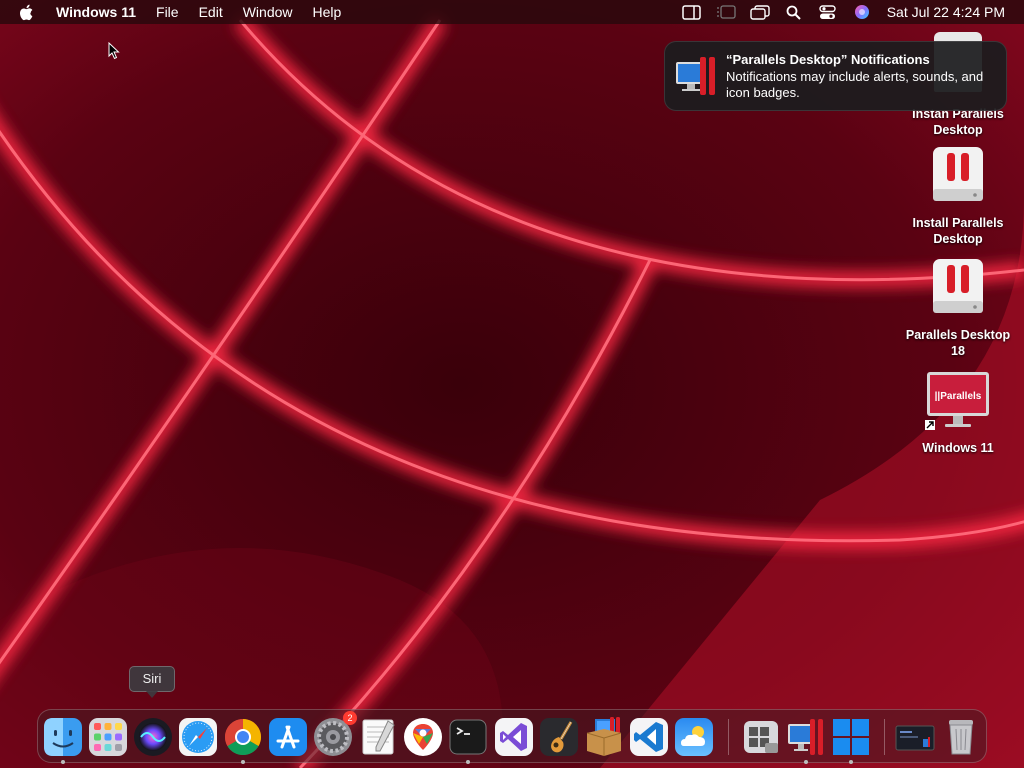 The height and width of the screenshot is (768, 1024). I want to click on dock: 2, so click(512, 736).